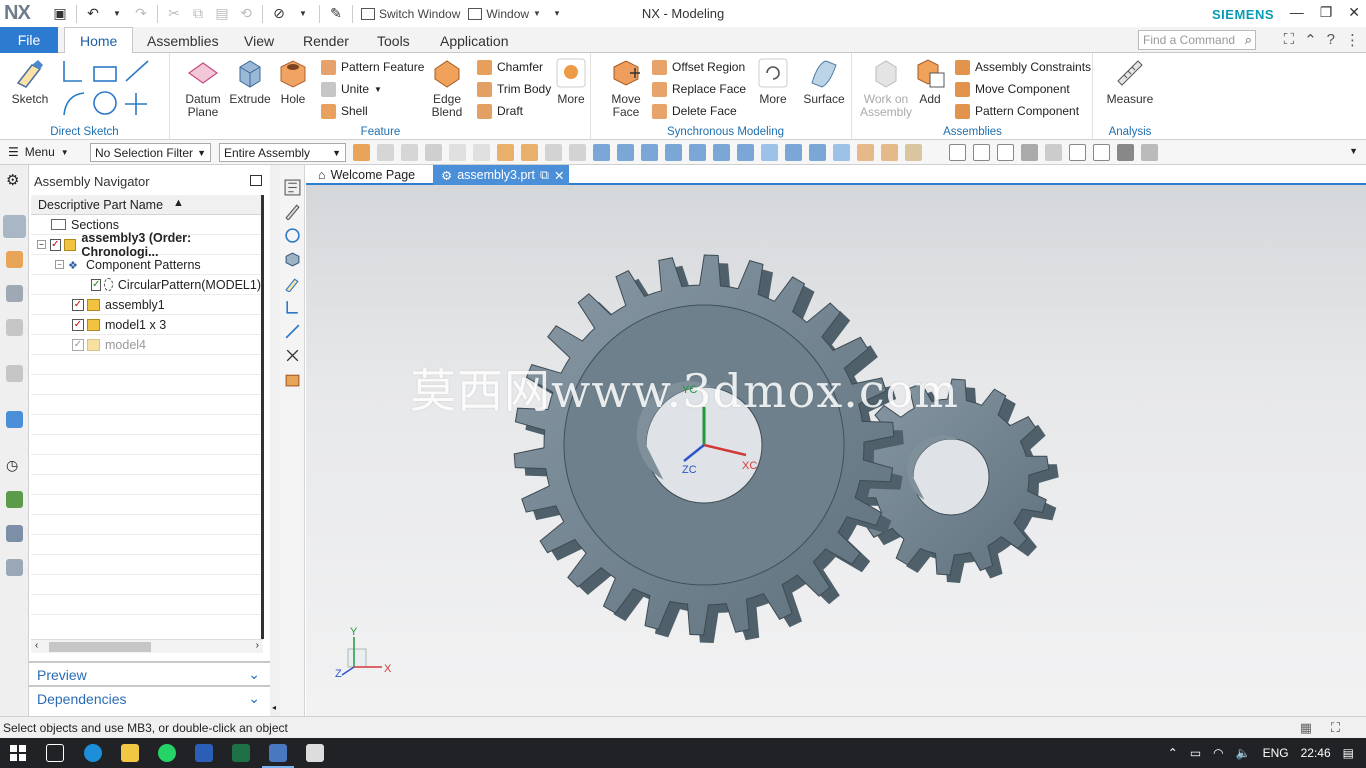  I want to click on paste-icon: ▤, so click(222, 13).